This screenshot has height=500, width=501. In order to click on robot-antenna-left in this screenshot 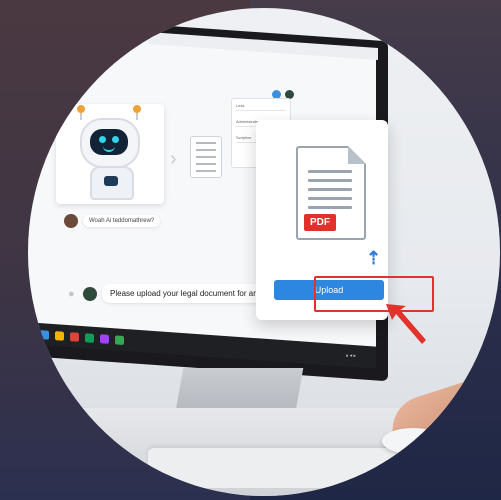, I will do `click(81, 112)`.